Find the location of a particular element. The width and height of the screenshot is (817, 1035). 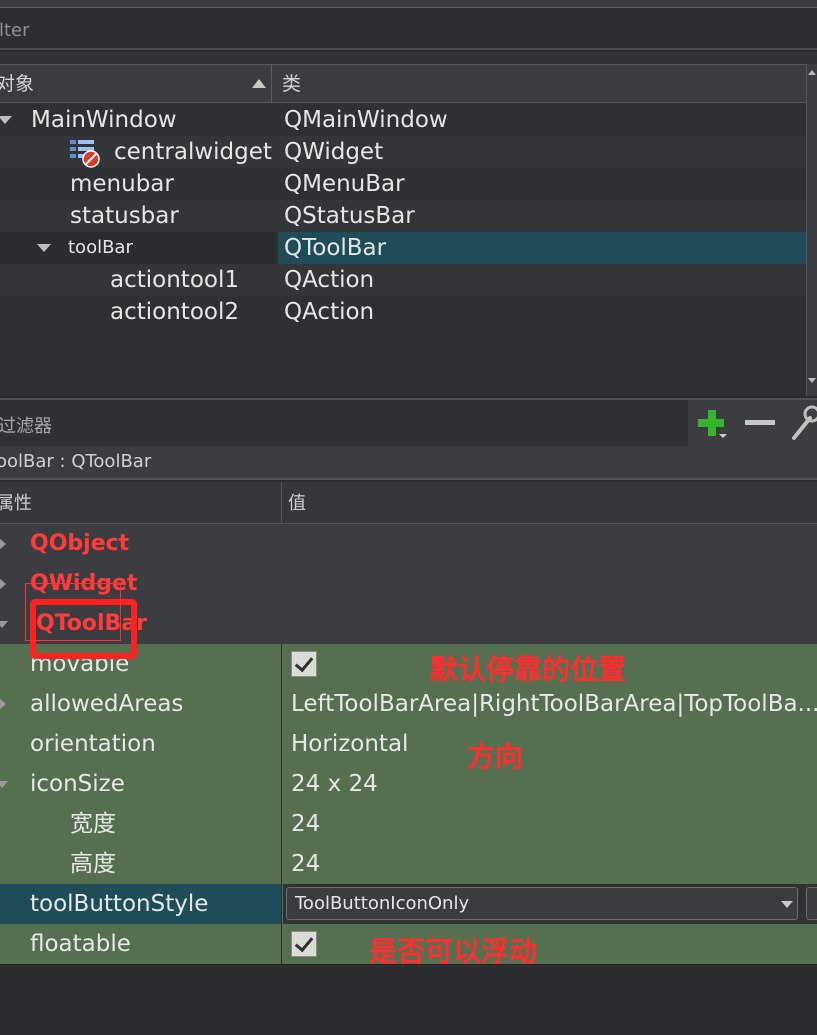

property-name: allowedAreas is located at coordinates (107, 704).